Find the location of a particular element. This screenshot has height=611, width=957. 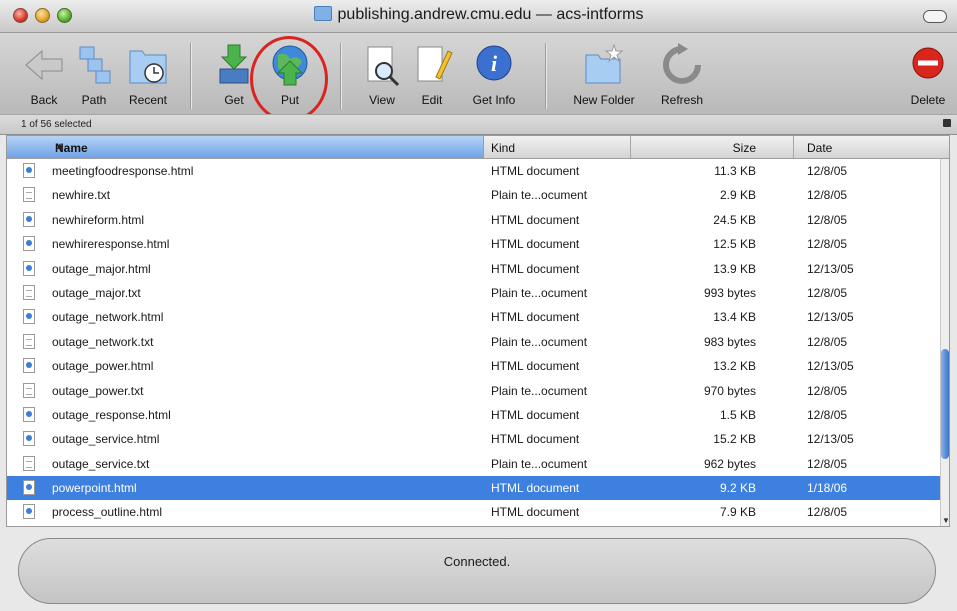

file-size: 15.2 KB is located at coordinates (734, 439).